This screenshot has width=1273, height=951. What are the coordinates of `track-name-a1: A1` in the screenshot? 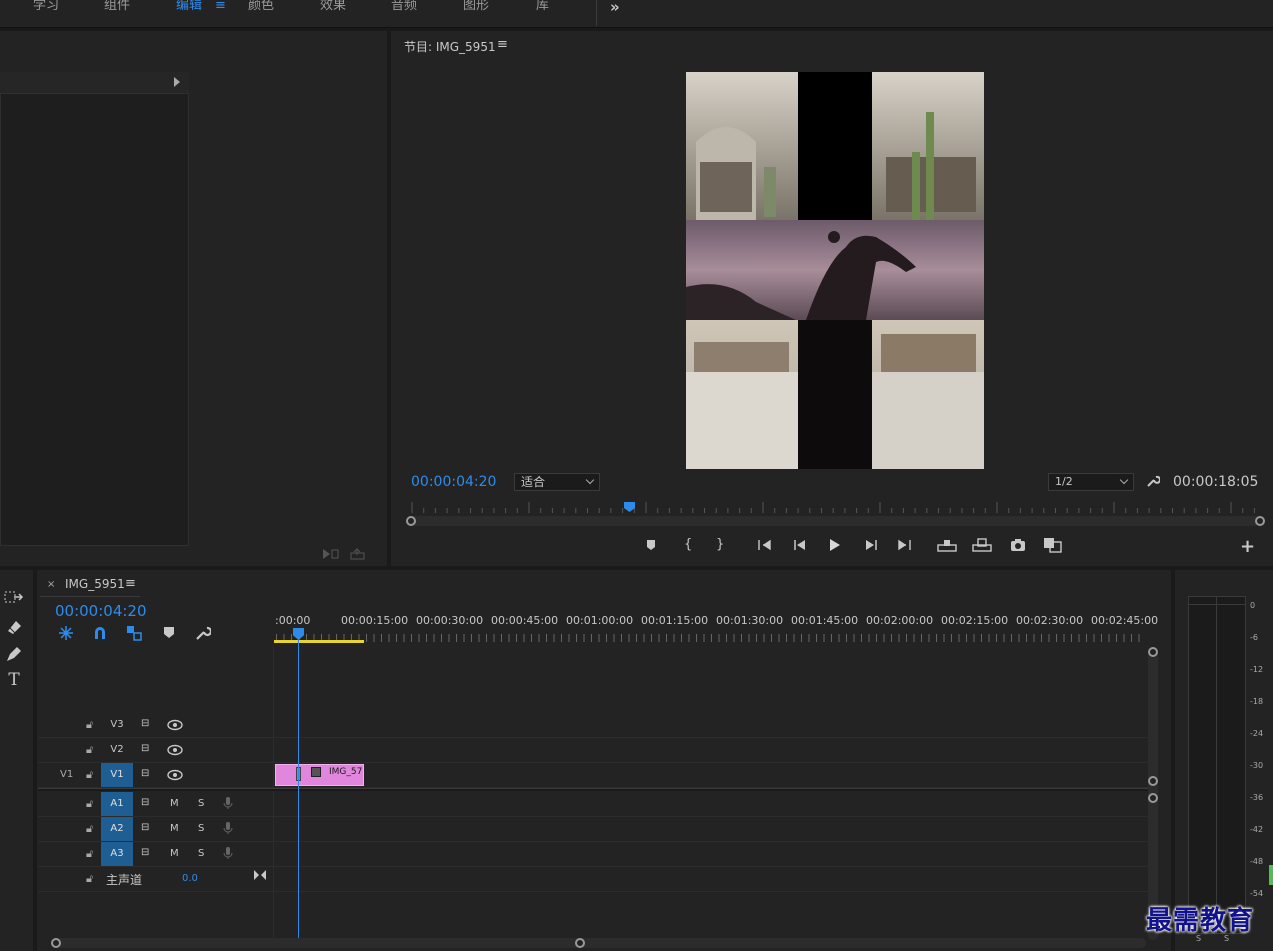 It's located at (117, 804).